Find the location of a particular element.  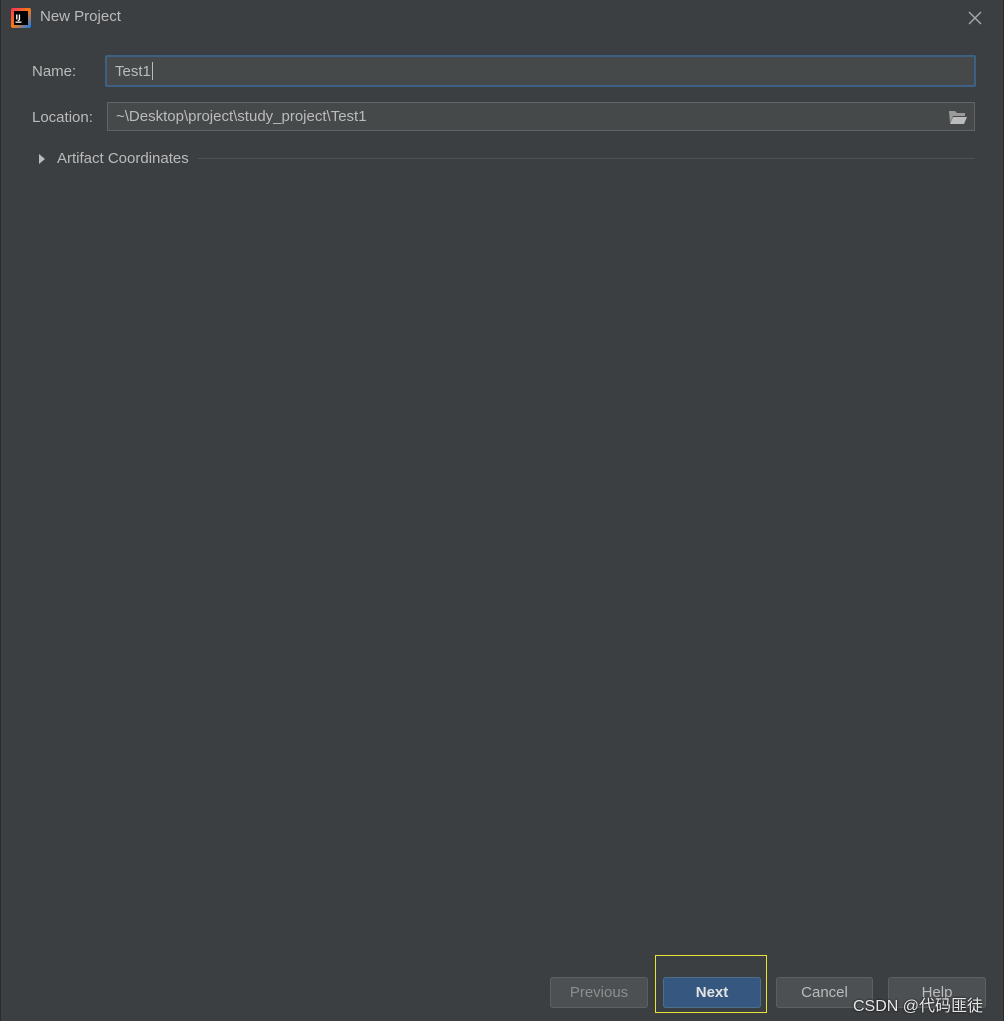

title-bar: IJ New Project is located at coordinates (502, 18).